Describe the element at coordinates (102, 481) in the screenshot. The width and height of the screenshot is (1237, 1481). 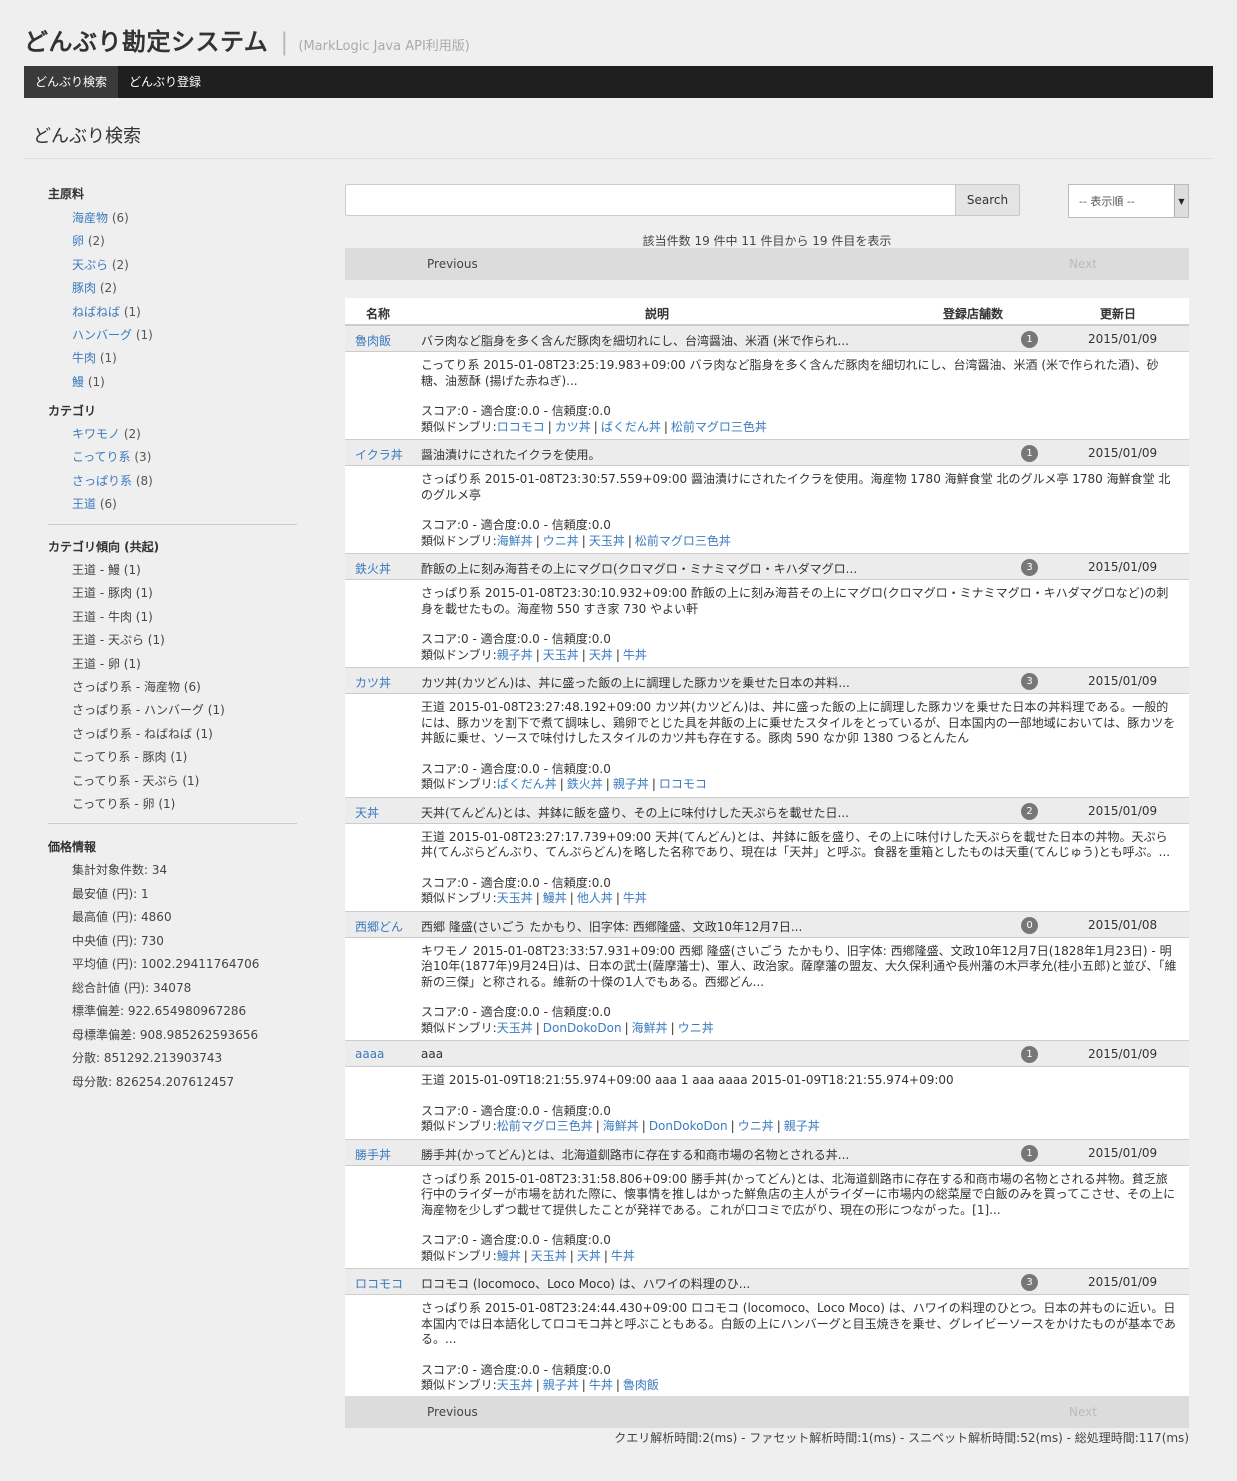
I see `facet-link: さっぱり系` at that location.